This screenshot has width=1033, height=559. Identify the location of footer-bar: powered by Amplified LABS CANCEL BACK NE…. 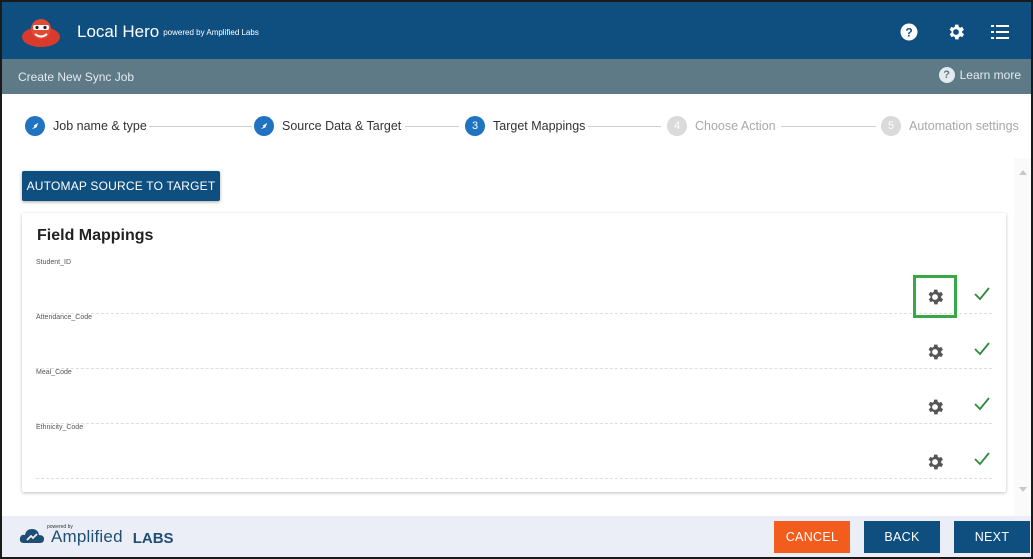
(516, 537).